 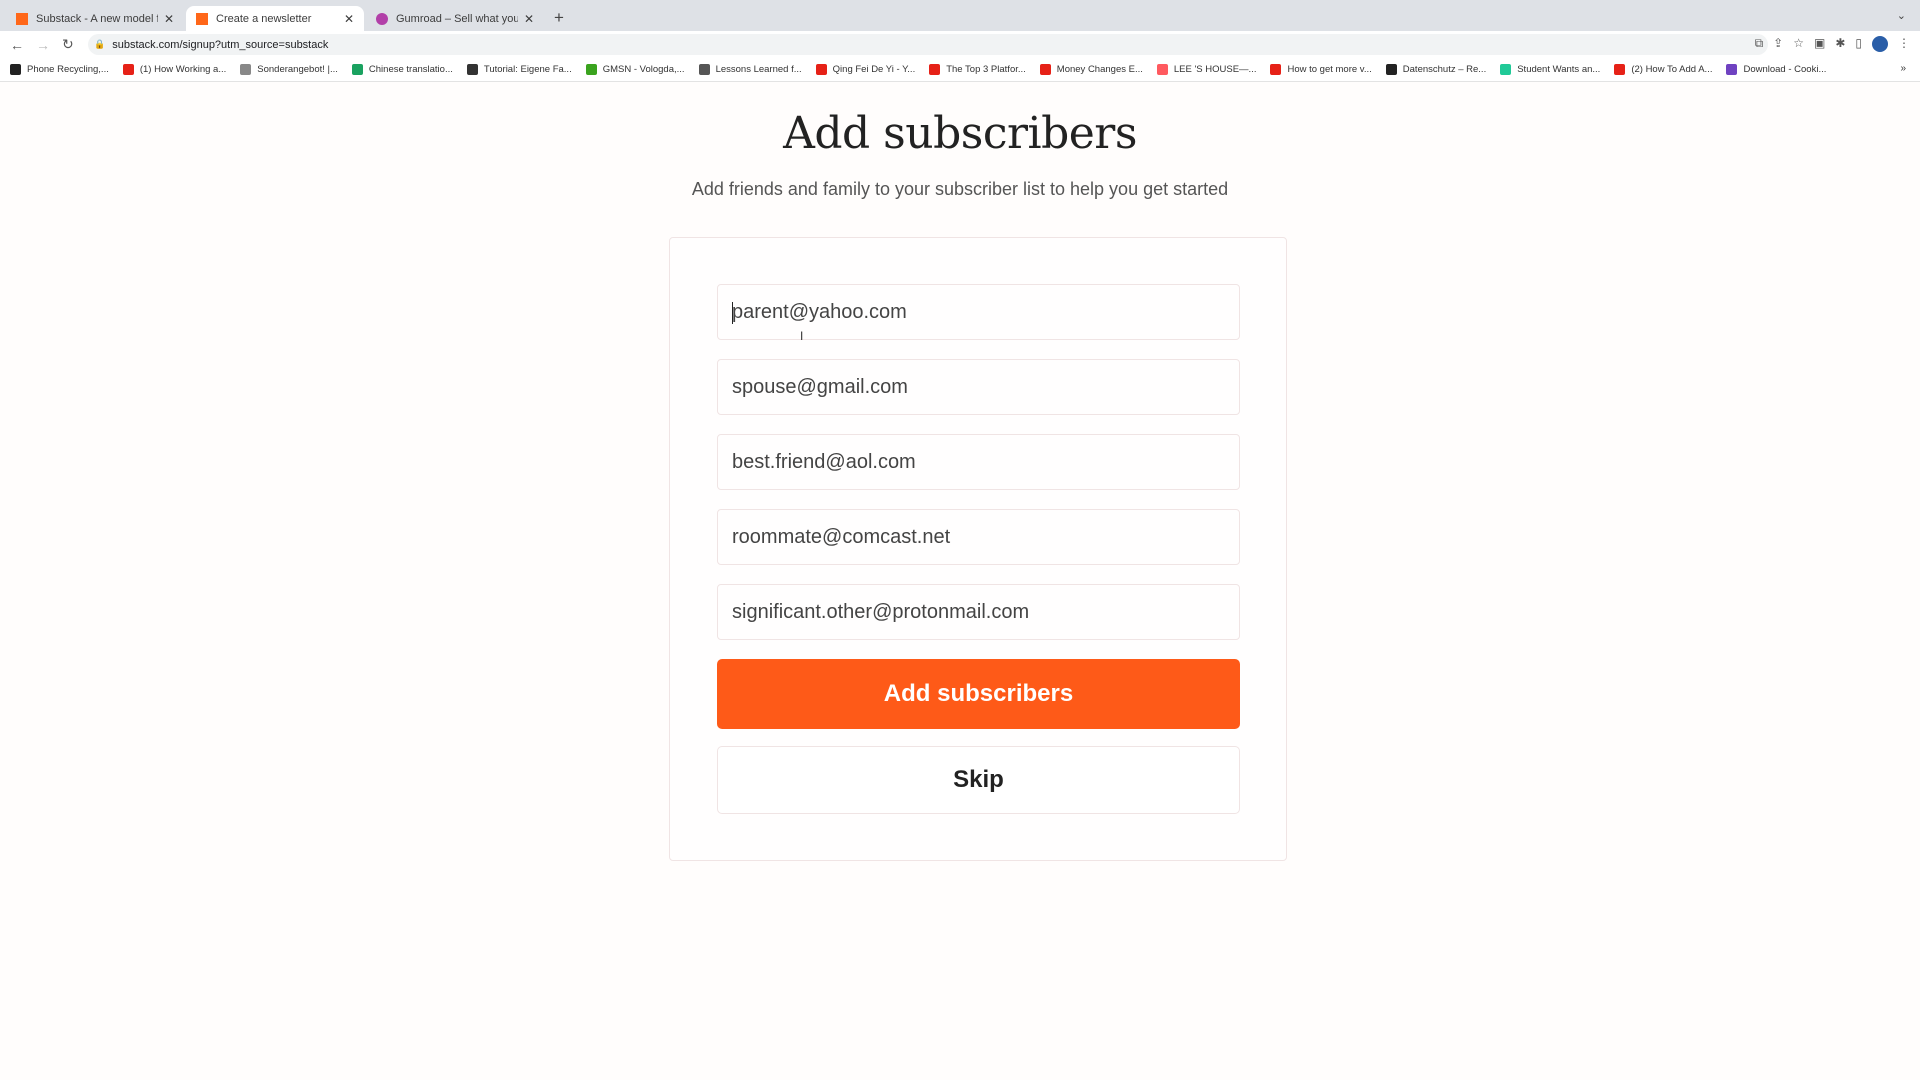 What do you see at coordinates (841, 536) in the screenshot?
I see `email-value: roommate@comcast.net` at bounding box center [841, 536].